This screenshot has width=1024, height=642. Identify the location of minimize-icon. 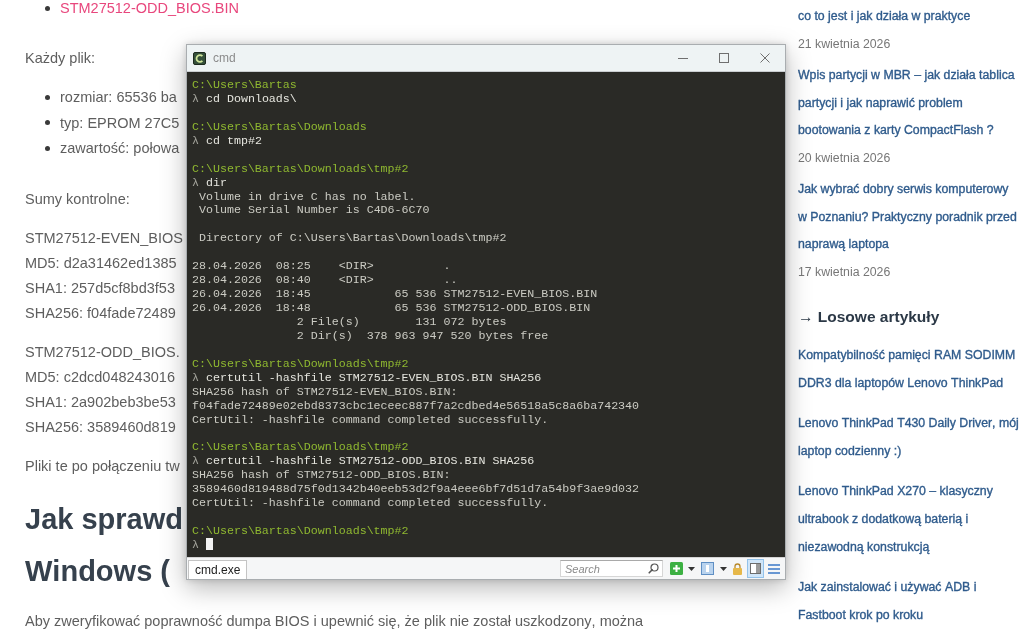
(682, 58).